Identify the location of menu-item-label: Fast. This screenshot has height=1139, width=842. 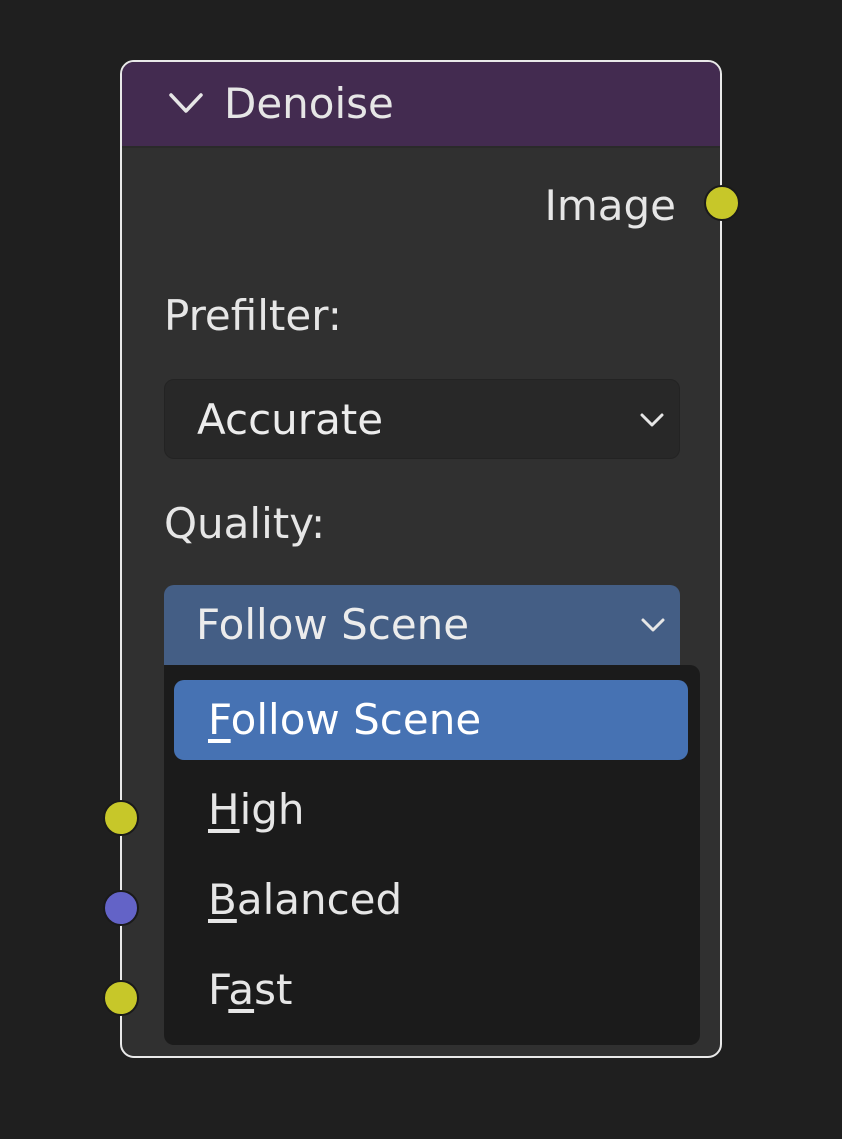
(250, 989).